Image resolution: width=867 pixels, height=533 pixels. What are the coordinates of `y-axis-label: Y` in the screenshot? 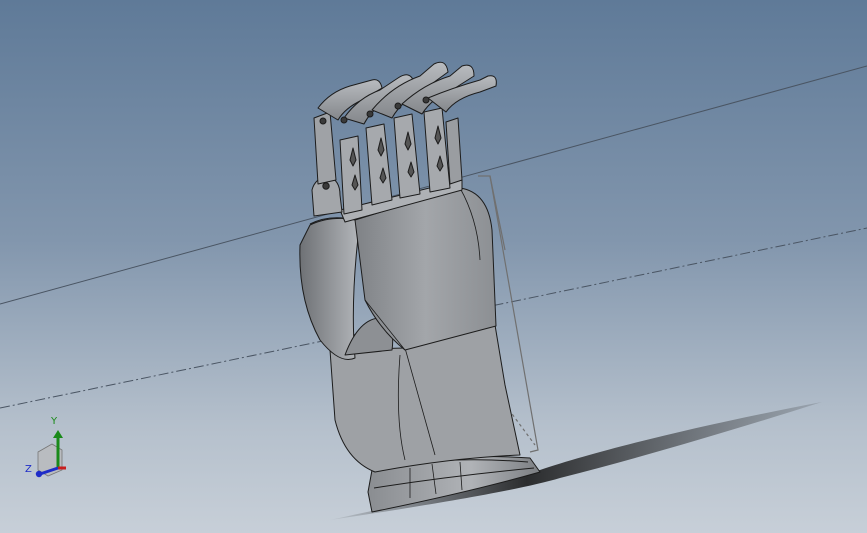 It's located at (54, 421).